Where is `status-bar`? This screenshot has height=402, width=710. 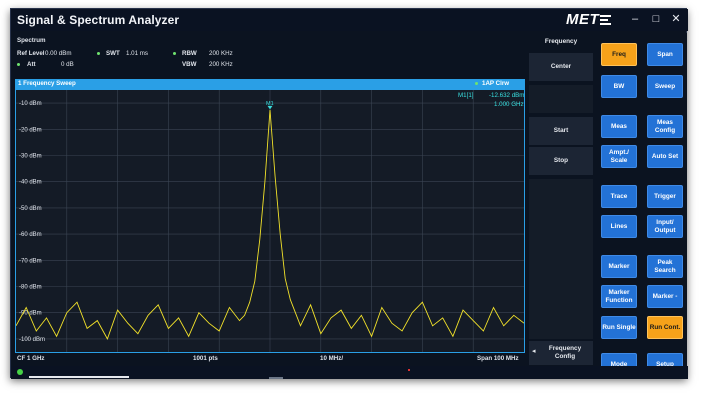 status-bar is located at coordinates (349, 372).